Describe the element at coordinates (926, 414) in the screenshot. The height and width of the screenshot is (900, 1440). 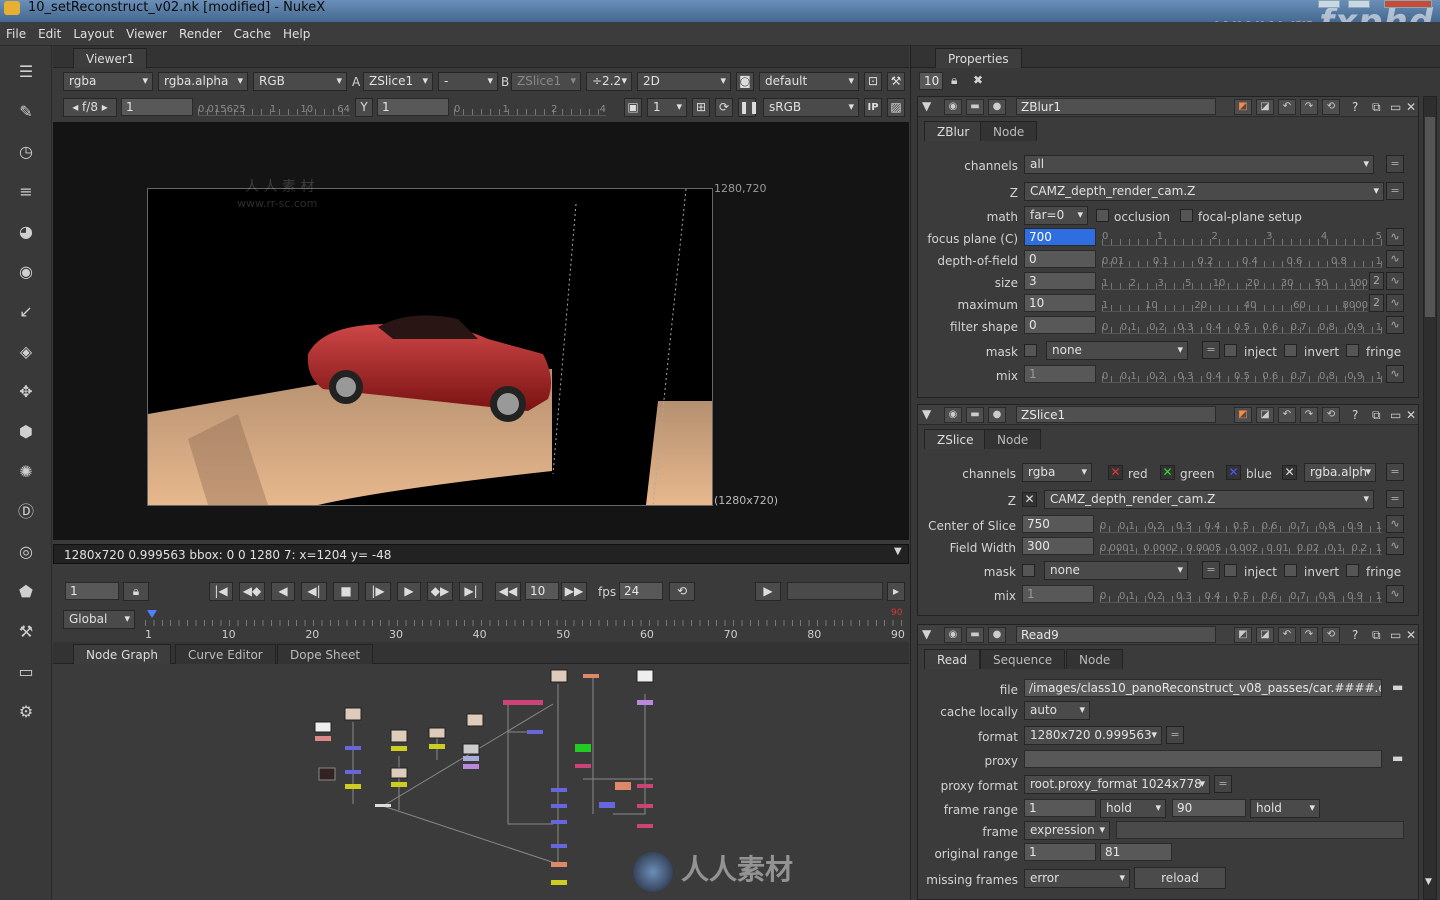
I see `collapse-icon: ▼` at that location.